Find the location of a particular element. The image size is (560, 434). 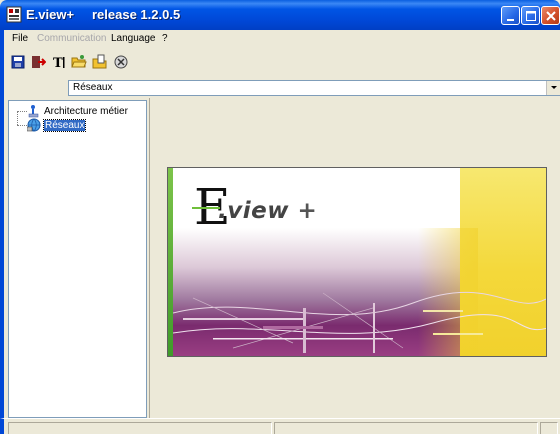

window-frame-left is located at coordinates (2, 241).